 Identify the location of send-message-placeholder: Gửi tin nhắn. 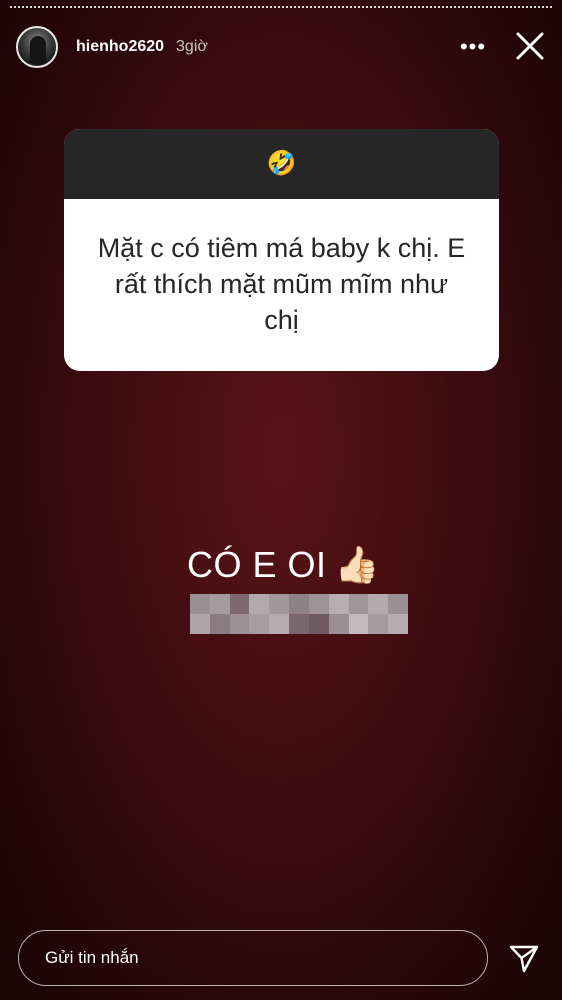
(92, 957).